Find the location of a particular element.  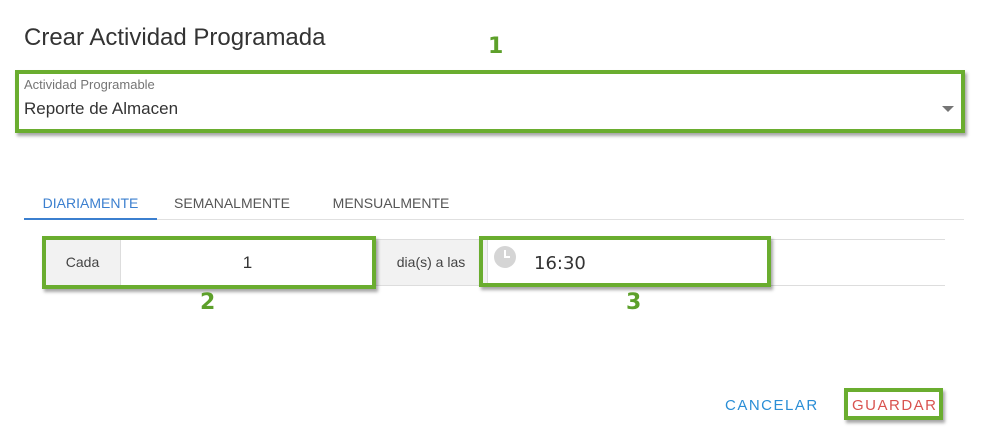

schedule-row: Cada dia(s) a las 16:30 is located at coordinates (494, 262).